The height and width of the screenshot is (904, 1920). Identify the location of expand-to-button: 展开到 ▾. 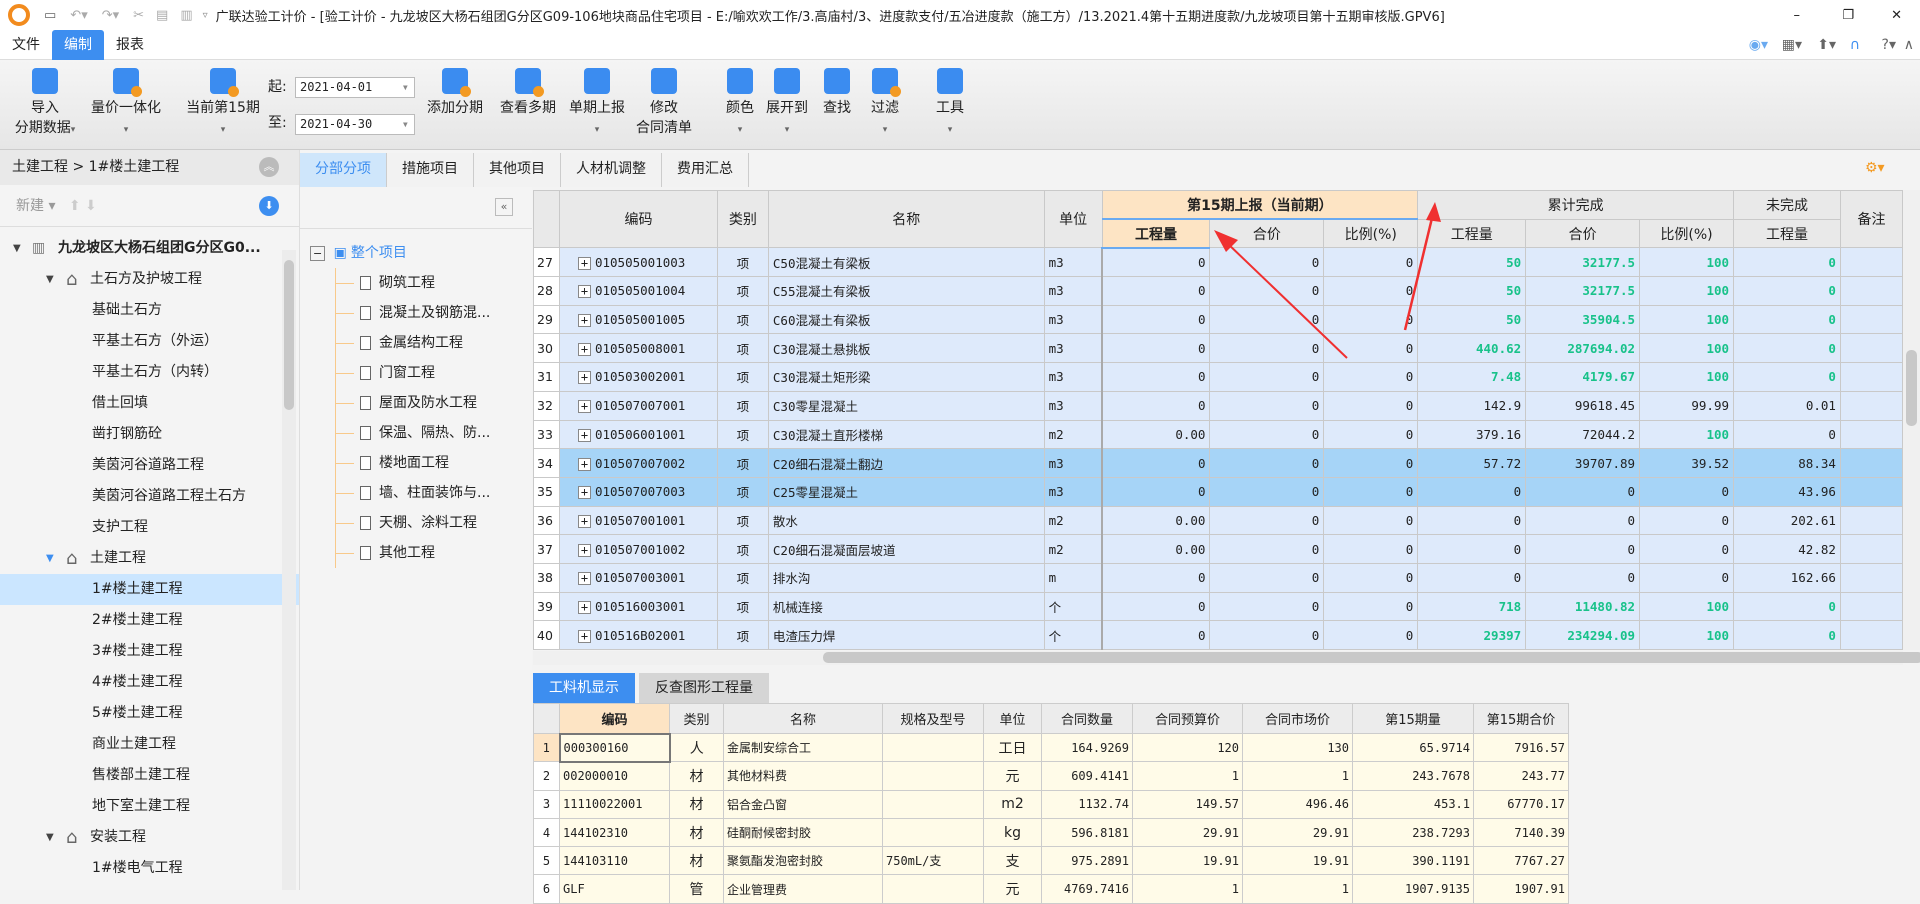
(787, 104).